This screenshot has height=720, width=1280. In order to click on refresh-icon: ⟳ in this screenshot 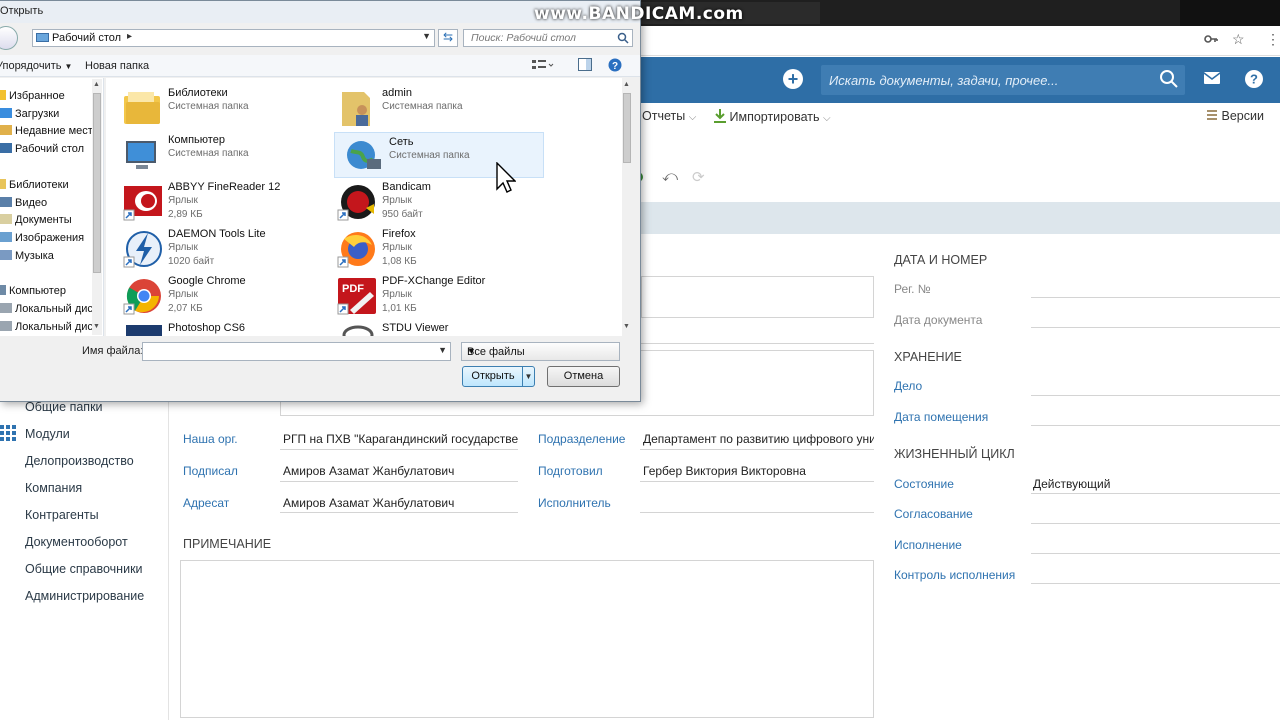, I will do `click(698, 177)`.